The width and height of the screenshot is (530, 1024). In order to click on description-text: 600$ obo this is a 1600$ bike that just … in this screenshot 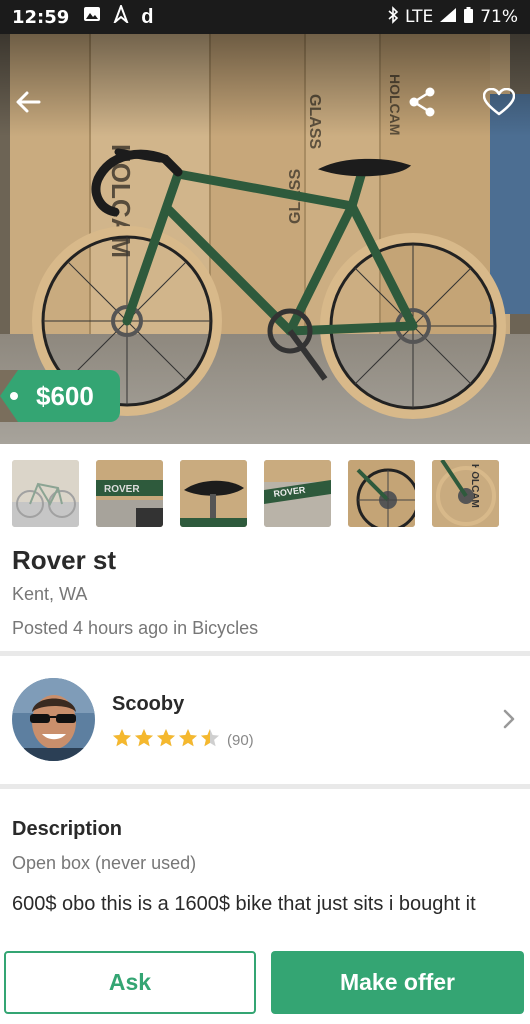, I will do `click(244, 904)`.